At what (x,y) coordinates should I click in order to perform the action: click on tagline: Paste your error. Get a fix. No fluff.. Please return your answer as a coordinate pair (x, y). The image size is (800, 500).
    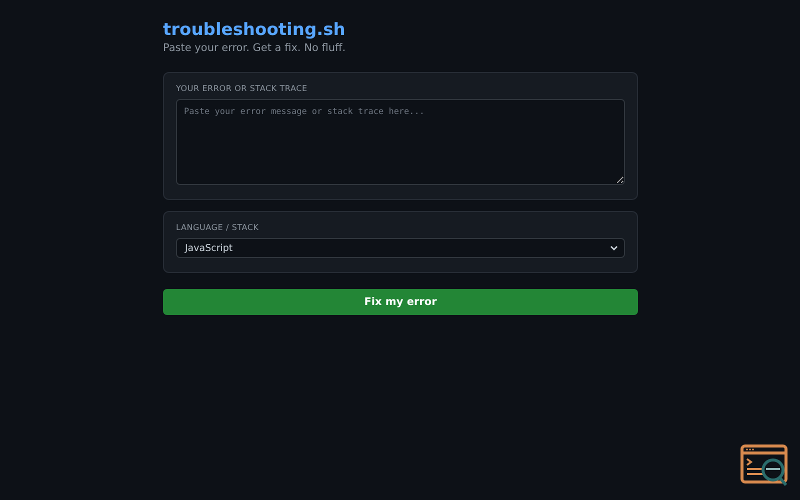
    Looking at the image, I should click on (254, 48).